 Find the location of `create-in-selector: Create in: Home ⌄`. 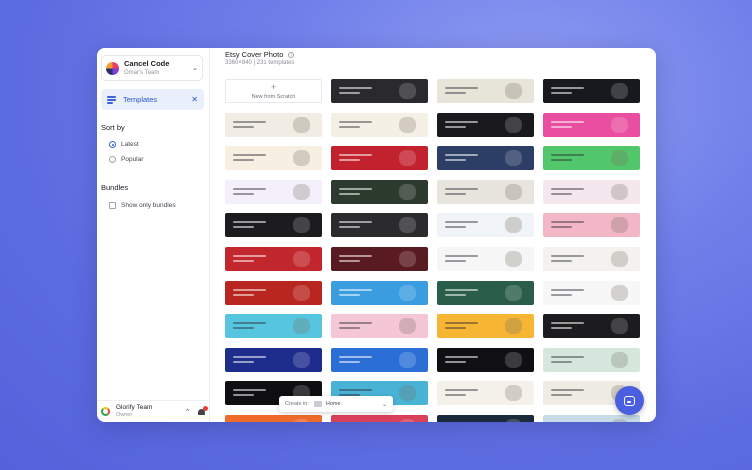

create-in-selector: Create in: Home ⌄ is located at coordinates (336, 404).